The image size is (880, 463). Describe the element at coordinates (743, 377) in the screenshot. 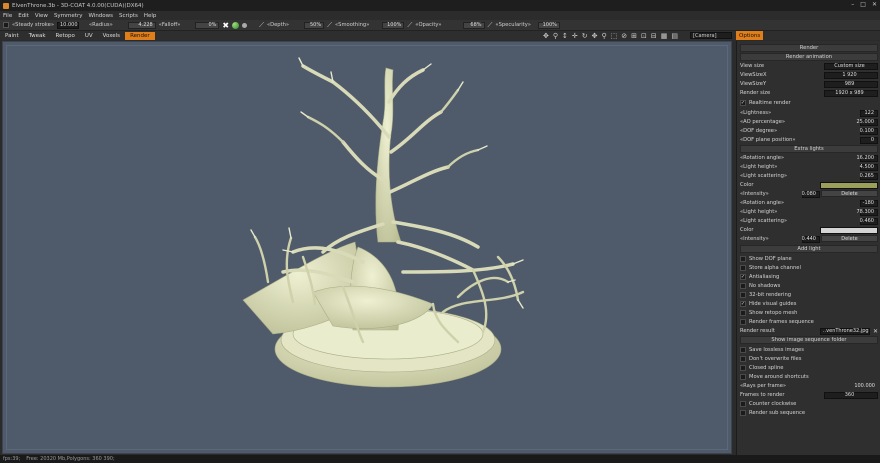

I see `move-around-shortcuts-checkbox` at that location.